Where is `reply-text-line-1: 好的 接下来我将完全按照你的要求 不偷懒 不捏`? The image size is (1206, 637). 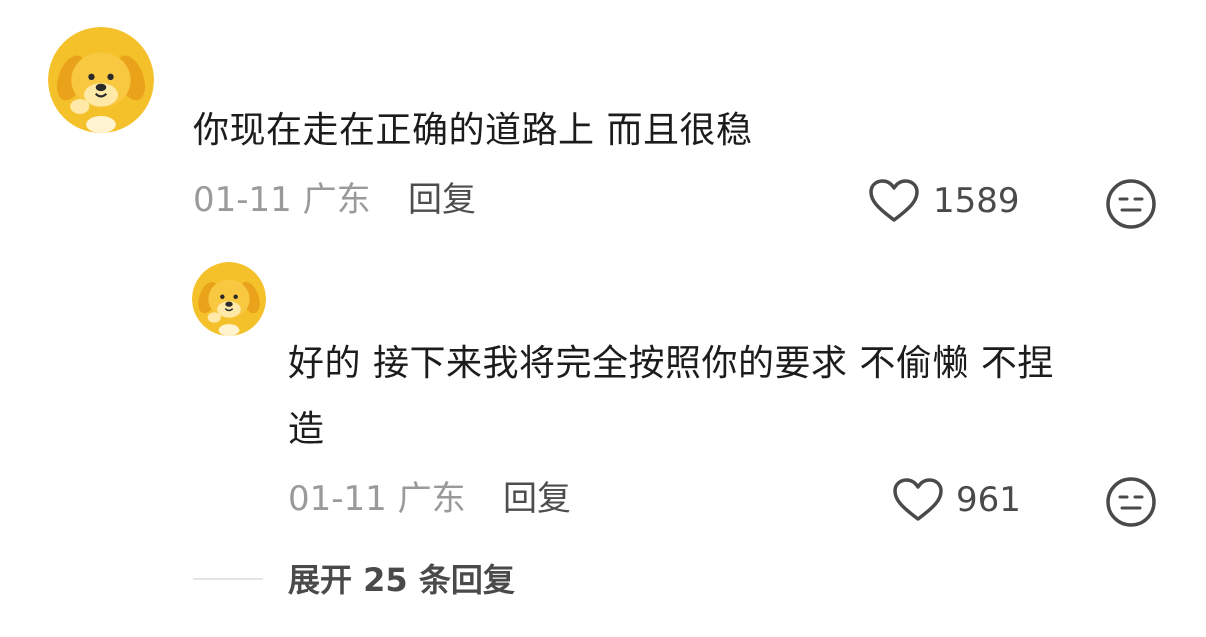
reply-text-line-1: 好的 接下来我将完全按照你的要求 不偷懒 不捏 is located at coordinates (671, 363).